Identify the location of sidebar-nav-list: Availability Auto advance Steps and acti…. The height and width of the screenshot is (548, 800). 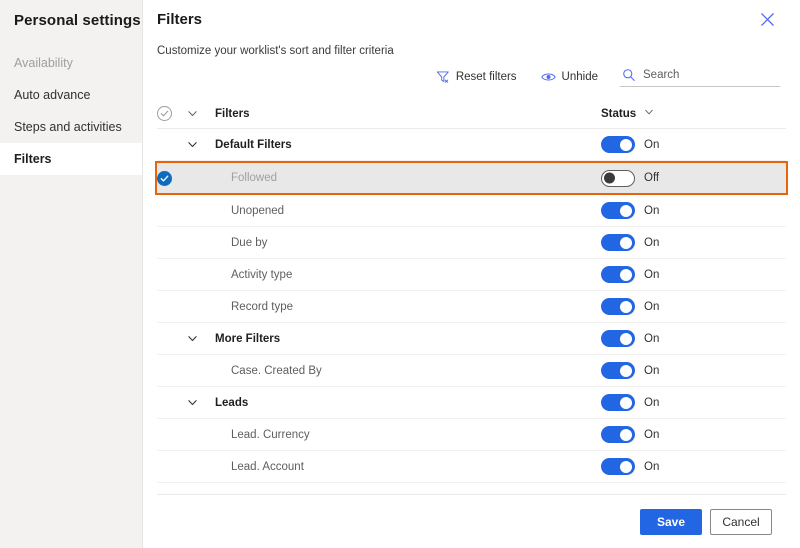
(71, 111).